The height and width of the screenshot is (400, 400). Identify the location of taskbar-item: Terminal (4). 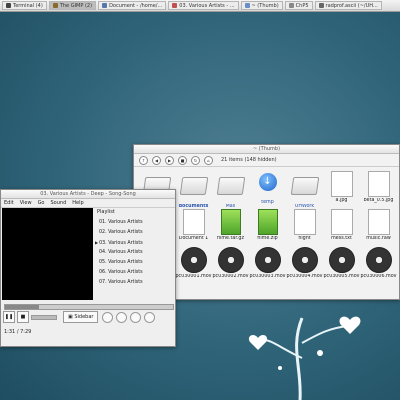
(24, 5).